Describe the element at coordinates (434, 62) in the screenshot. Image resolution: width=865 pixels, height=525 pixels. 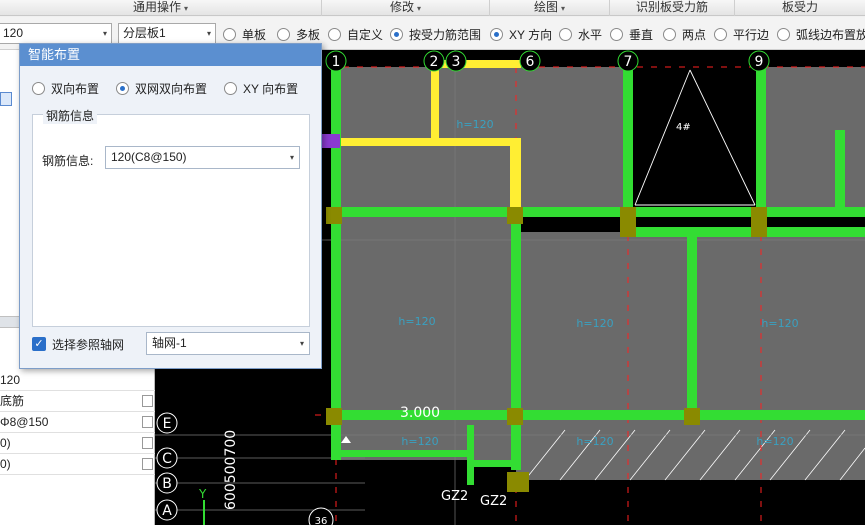
I see `axis-label: 2` at that location.